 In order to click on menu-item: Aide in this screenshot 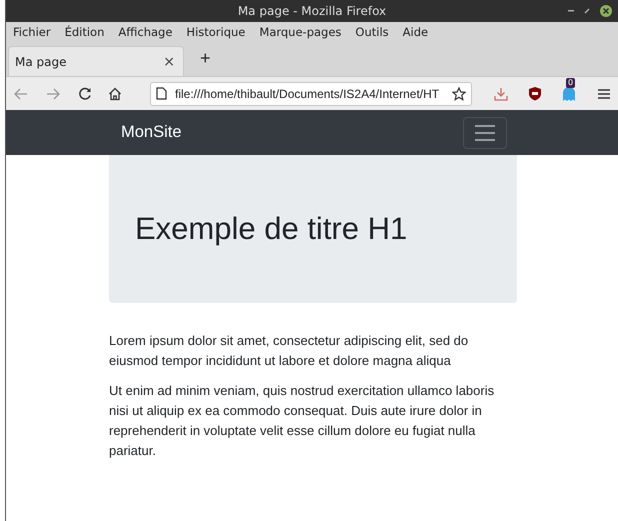, I will do `click(415, 32)`.